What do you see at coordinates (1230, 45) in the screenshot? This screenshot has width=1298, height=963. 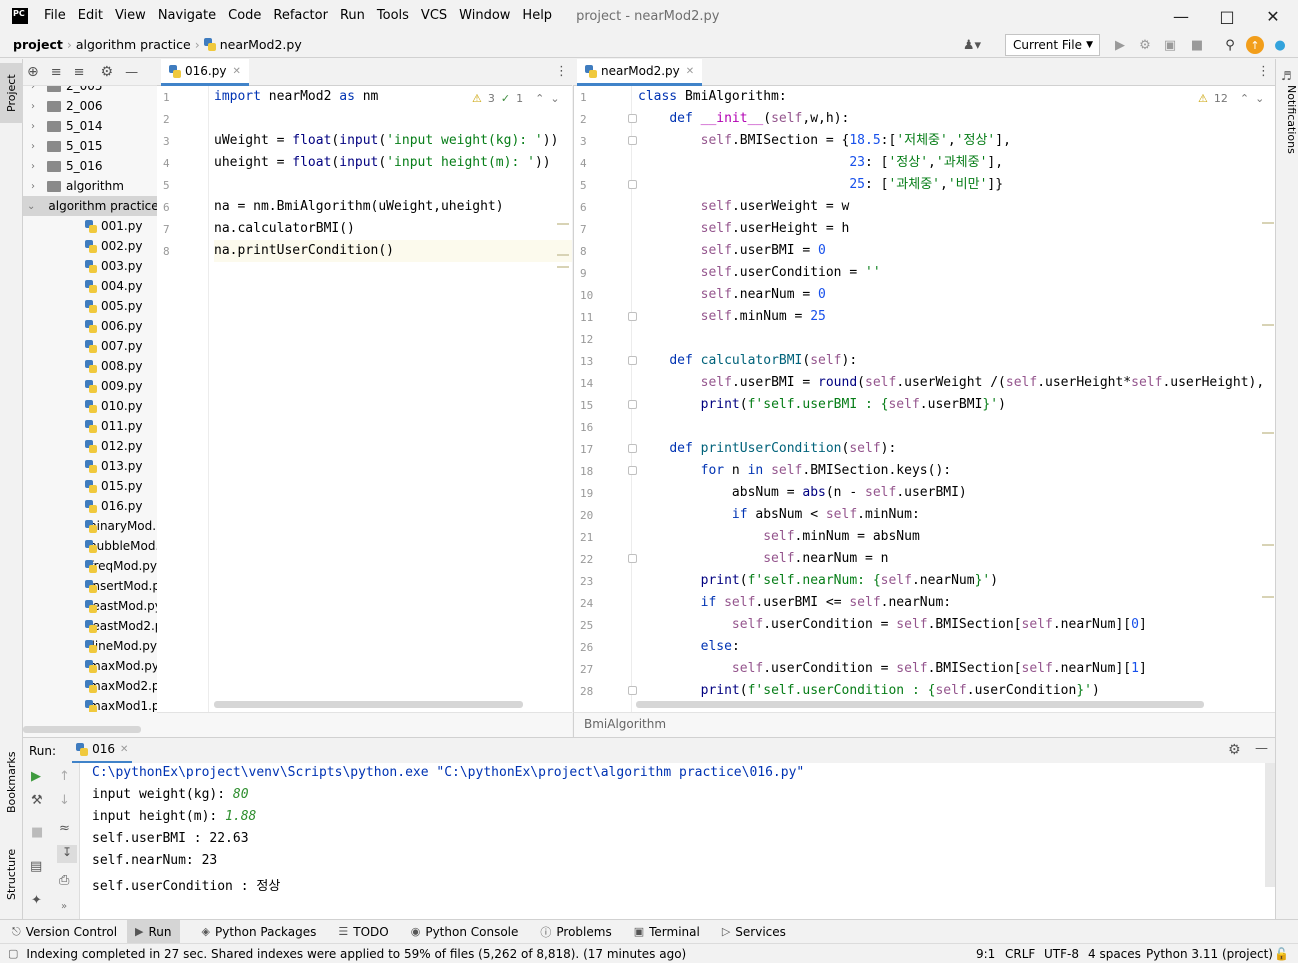 I see `search-icon: ⚲` at bounding box center [1230, 45].